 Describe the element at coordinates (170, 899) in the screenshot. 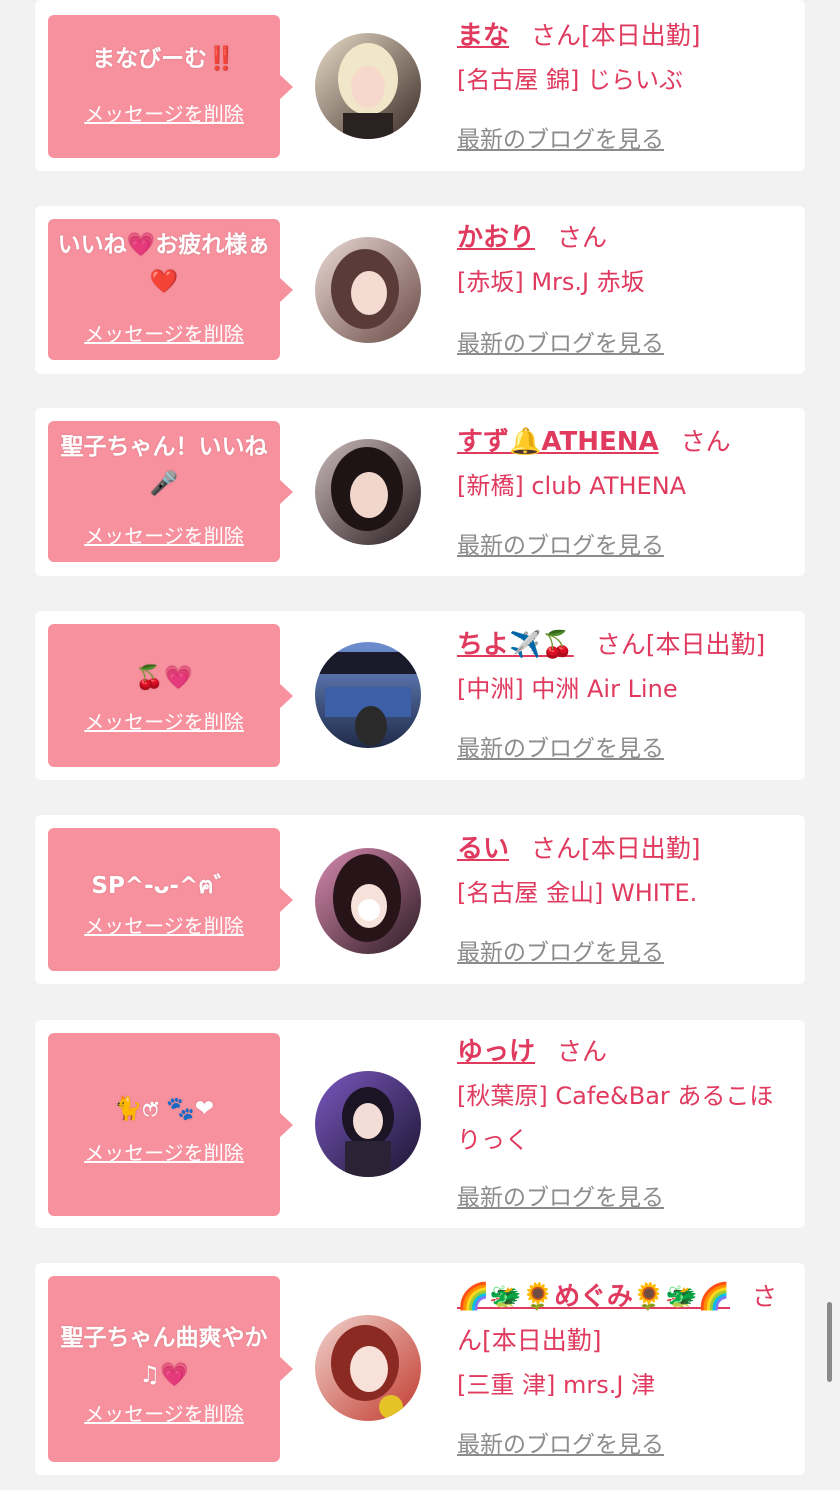

I see `message-bubble: SP^-ᴗ-^ฅ゛ メッセージを削除` at that location.